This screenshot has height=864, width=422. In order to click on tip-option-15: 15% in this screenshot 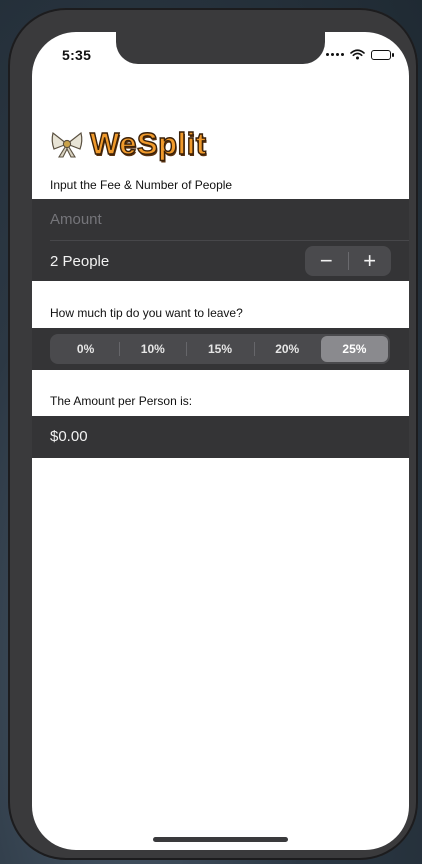, I will do `click(219, 349)`.